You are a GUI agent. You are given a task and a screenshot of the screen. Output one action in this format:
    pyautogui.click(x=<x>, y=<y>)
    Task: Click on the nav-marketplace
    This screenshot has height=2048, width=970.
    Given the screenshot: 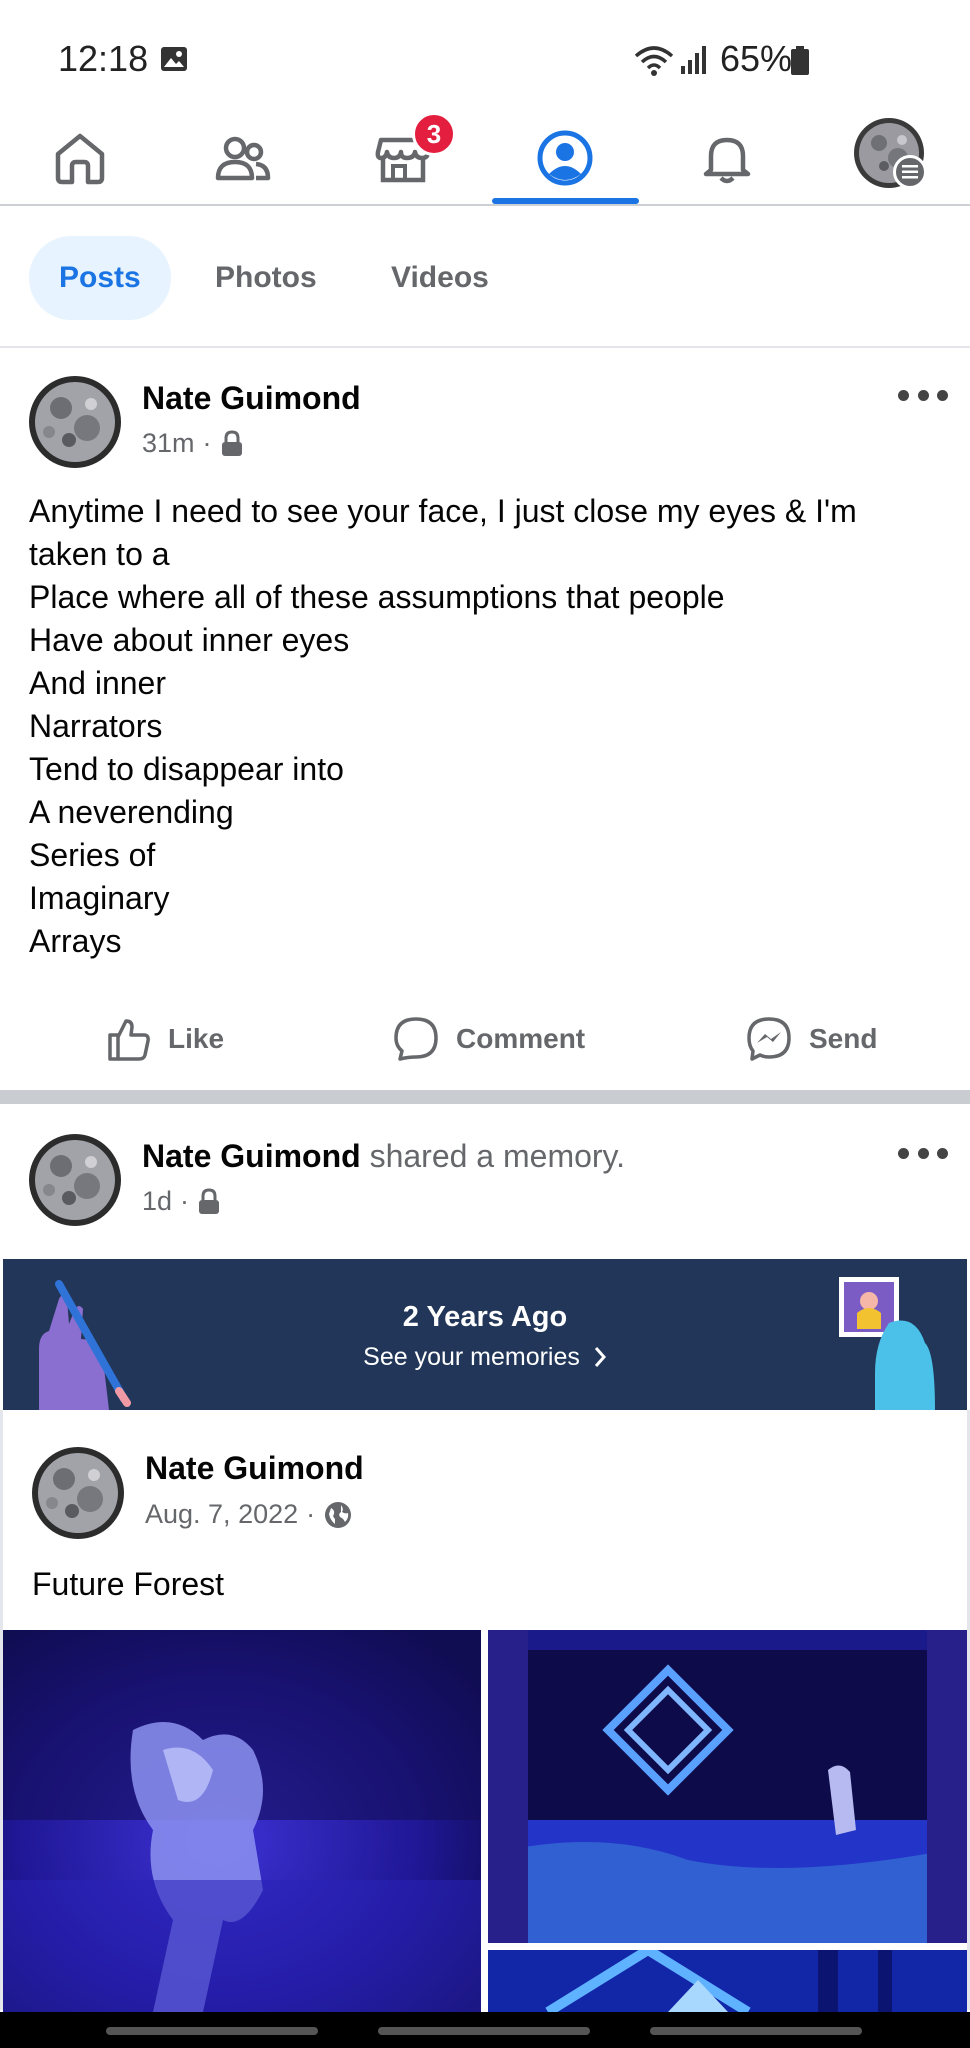 What is the action you would take?
    pyautogui.click(x=403, y=158)
    